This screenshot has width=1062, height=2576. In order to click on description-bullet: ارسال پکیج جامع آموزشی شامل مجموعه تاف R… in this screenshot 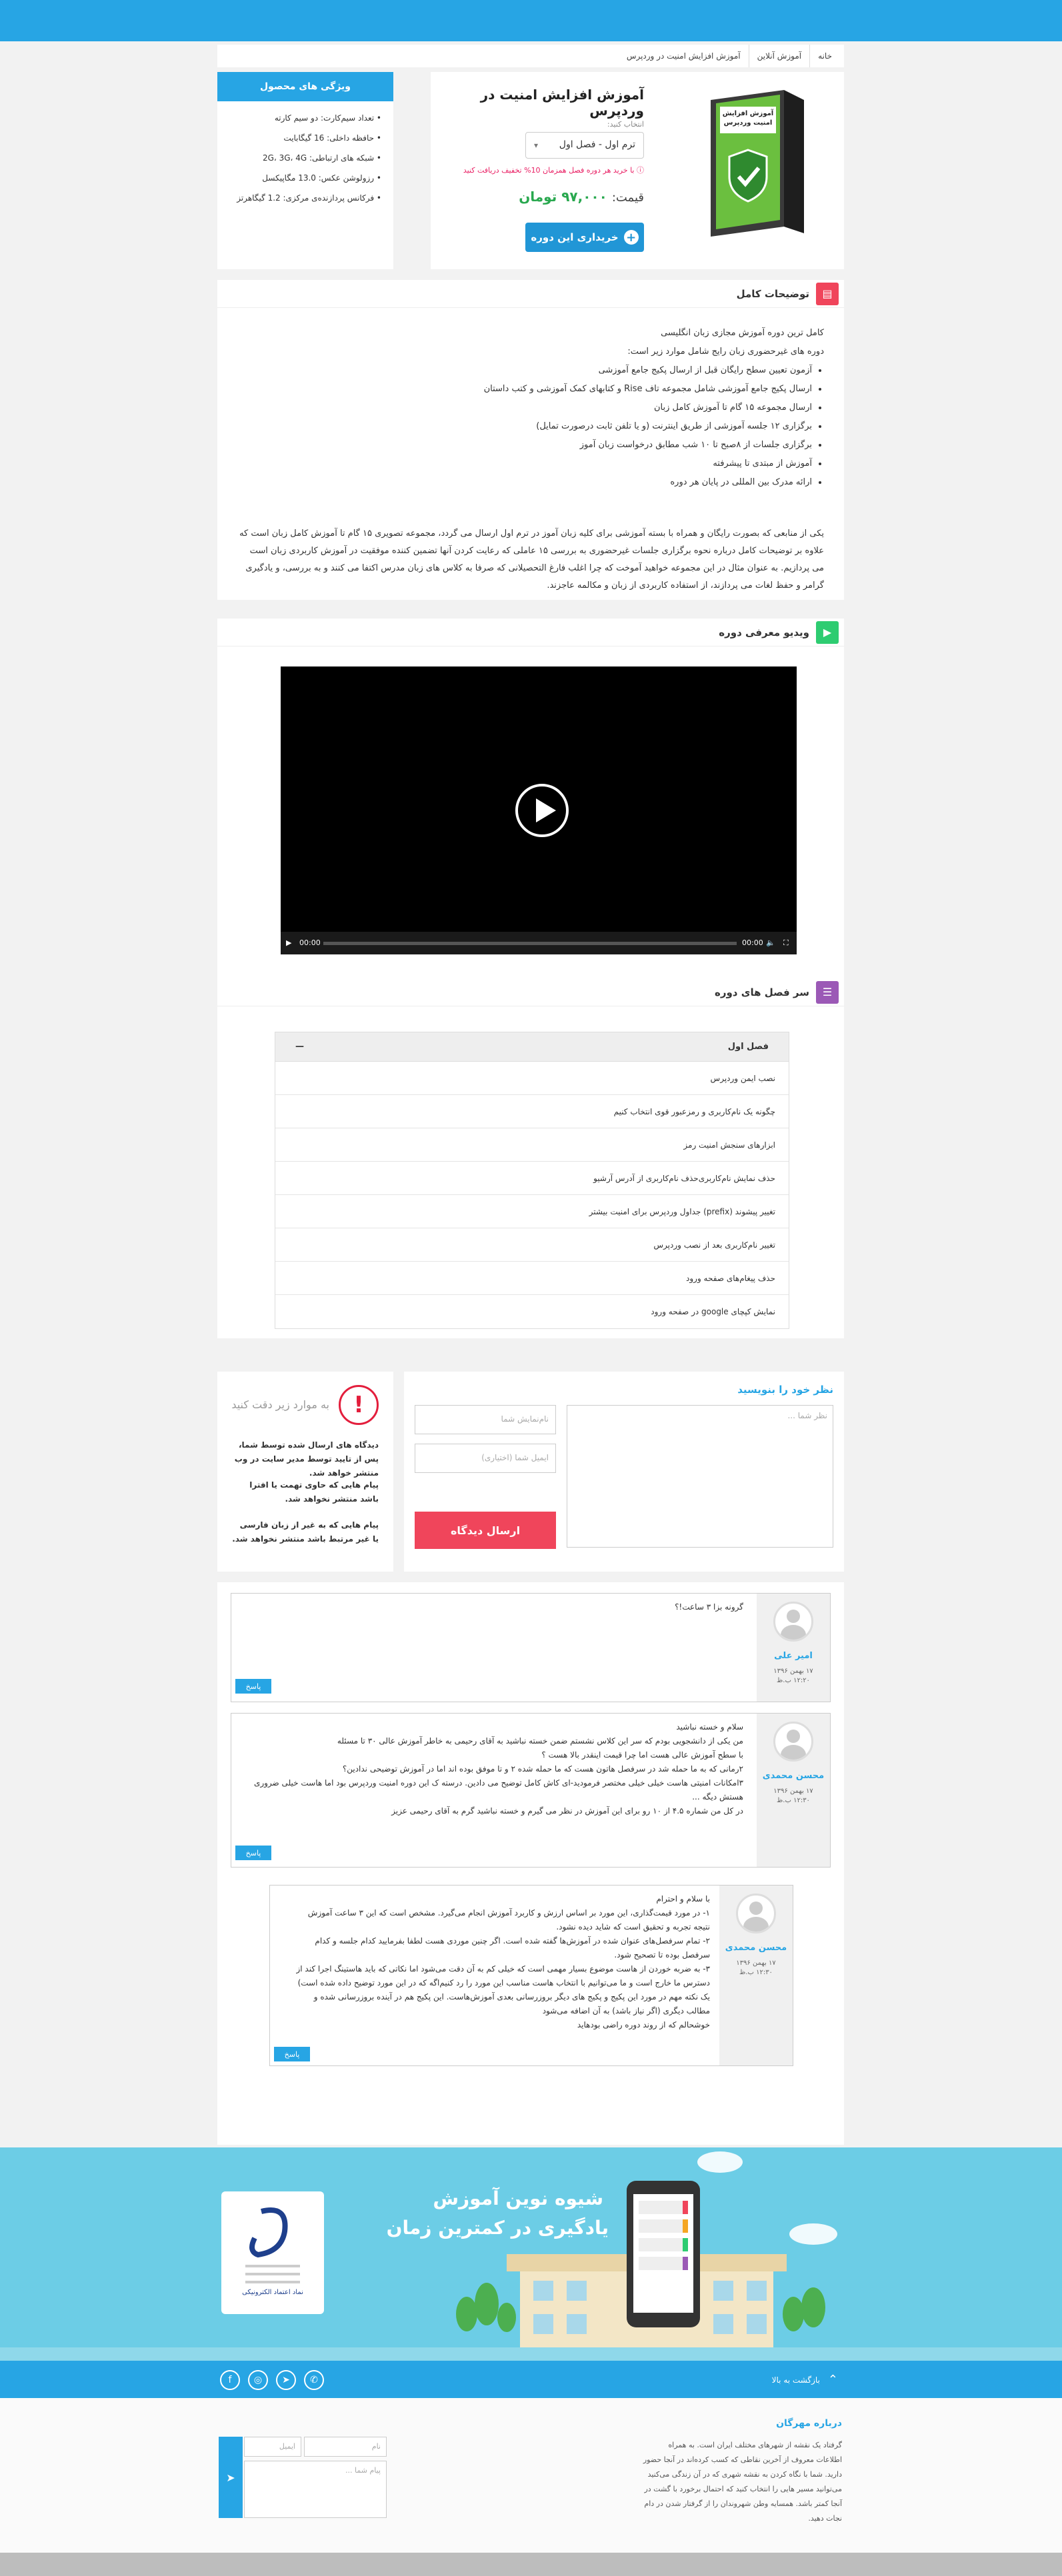, I will do `click(524, 389)`.